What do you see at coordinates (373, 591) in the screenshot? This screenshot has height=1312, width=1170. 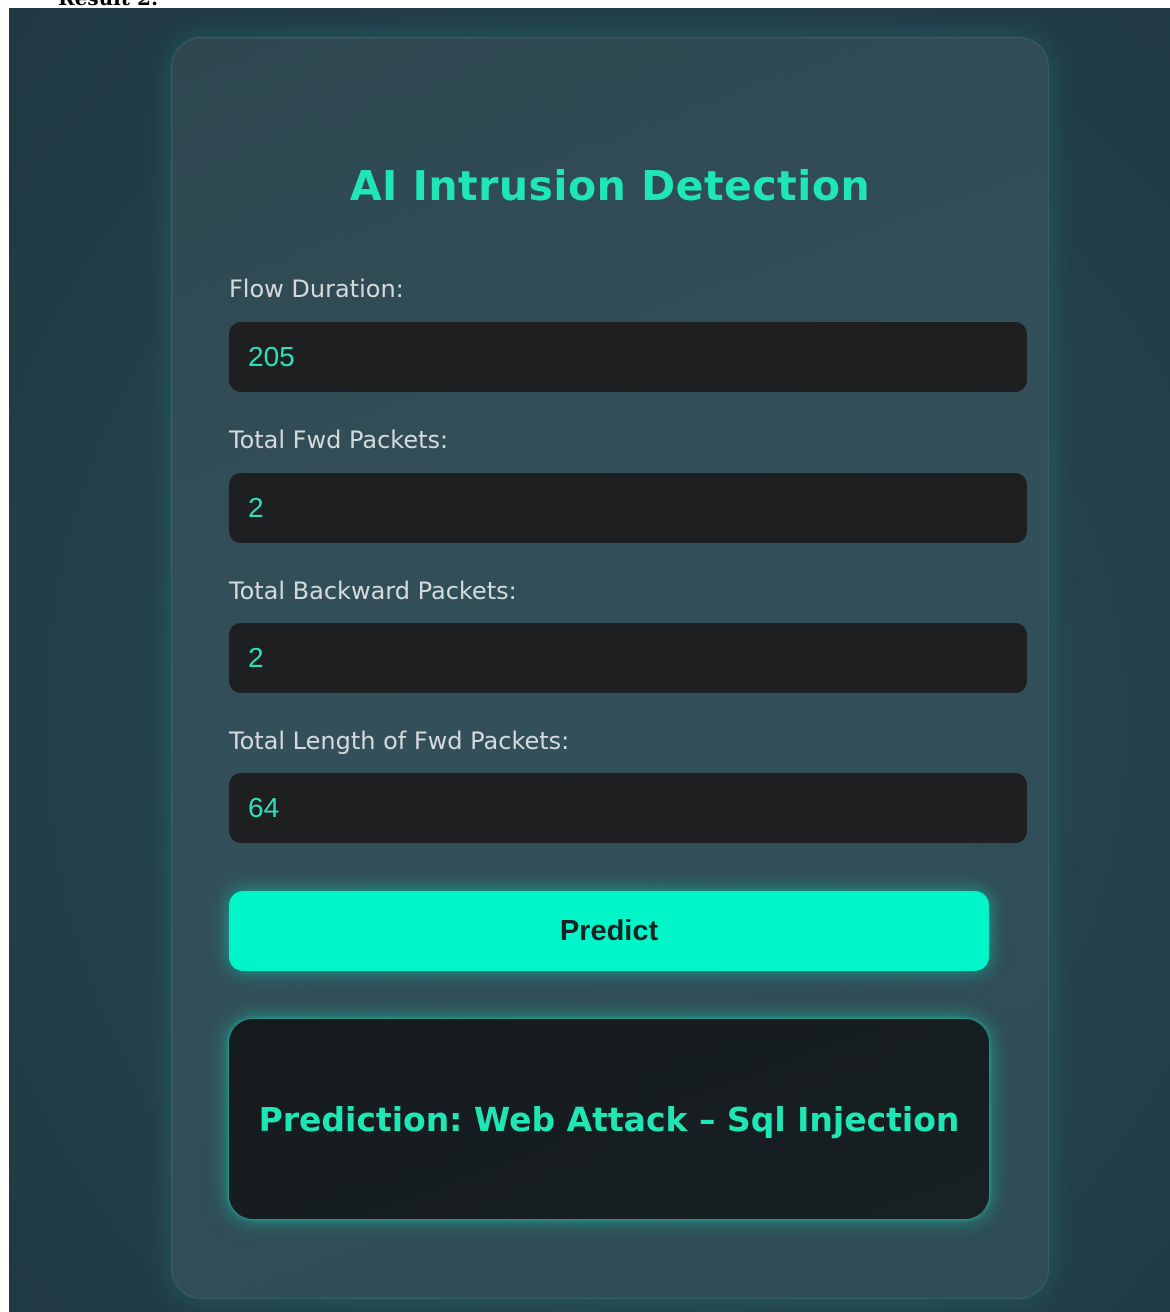 I see `total-backward-packets-label: Total Backward Packets:` at bounding box center [373, 591].